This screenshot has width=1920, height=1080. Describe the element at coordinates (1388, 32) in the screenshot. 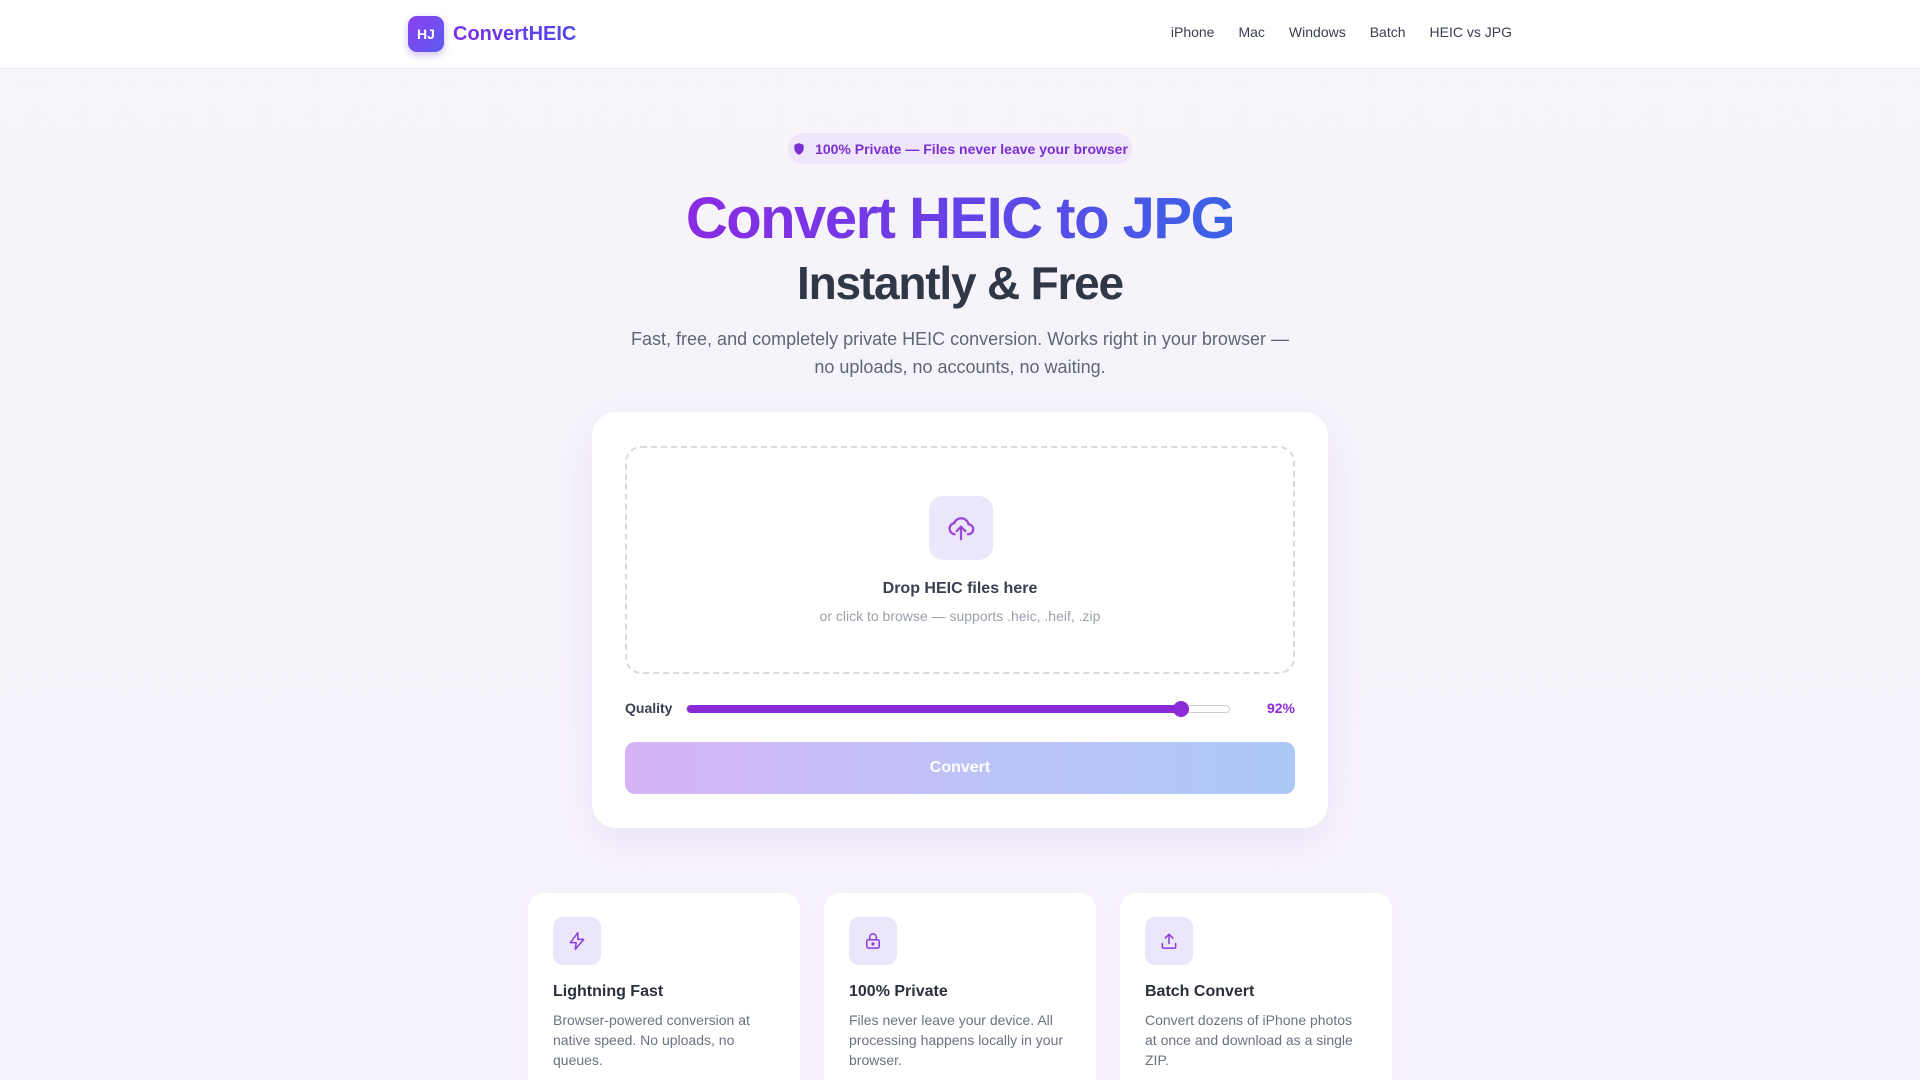

I see `nav-link-batch: Batch` at that location.